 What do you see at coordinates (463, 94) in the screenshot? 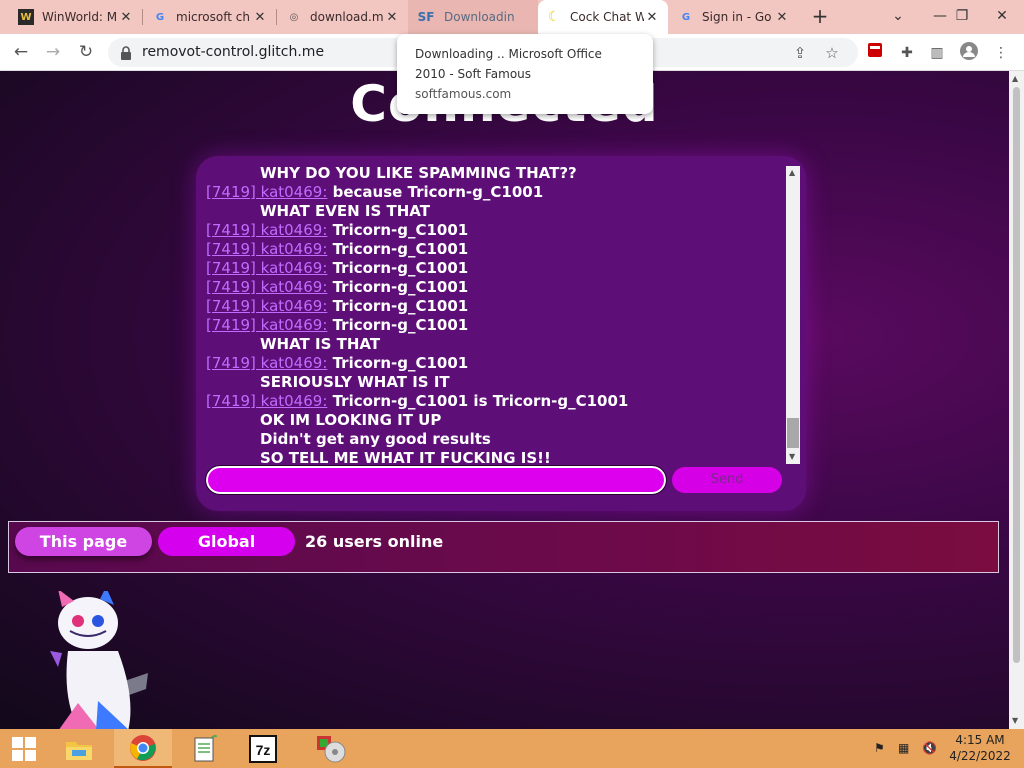
I see `hover-card-domain: softfamous.com` at bounding box center [463, 94].